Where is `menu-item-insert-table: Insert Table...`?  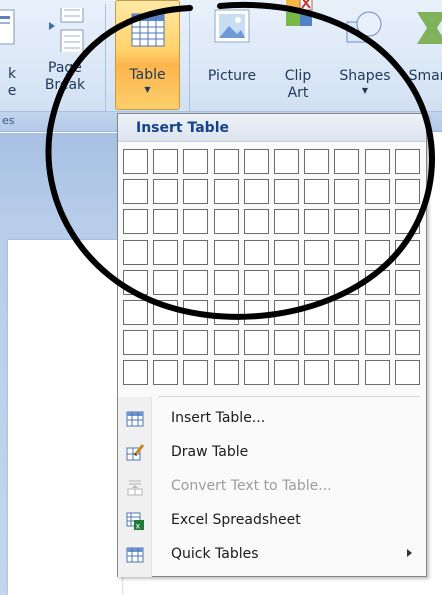 menu-item-insert-table: Insert Table... is located at coordinates (272, 419).